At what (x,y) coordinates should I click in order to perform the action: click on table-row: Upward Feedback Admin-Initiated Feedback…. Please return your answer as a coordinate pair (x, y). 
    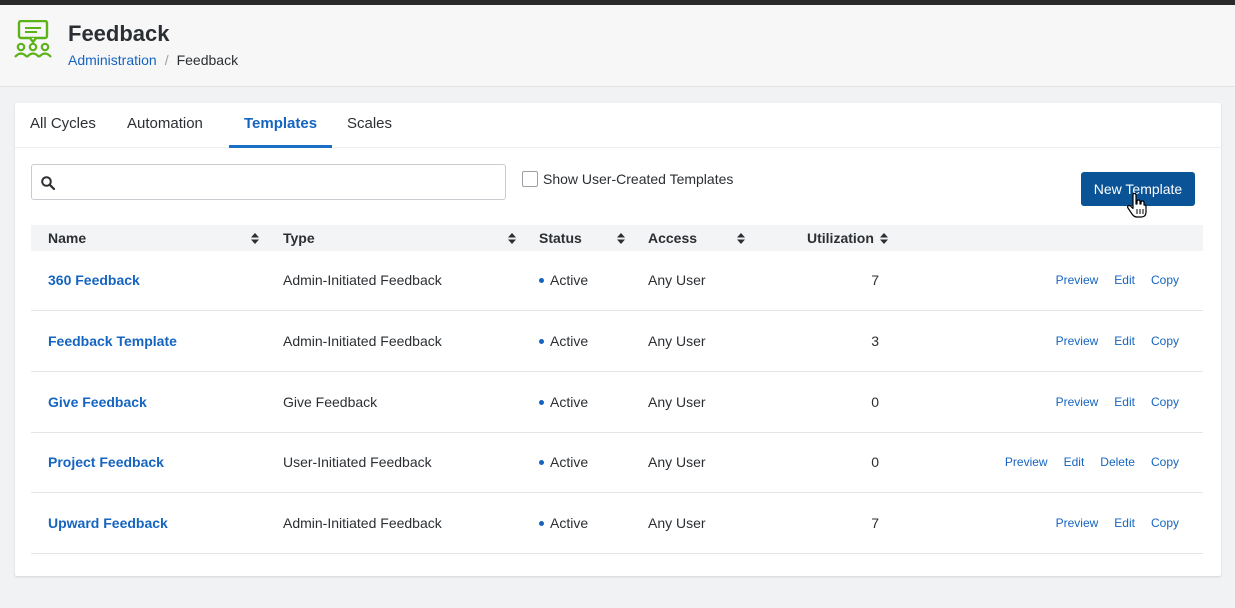
    Looking at the image, I should click on (617, 524).